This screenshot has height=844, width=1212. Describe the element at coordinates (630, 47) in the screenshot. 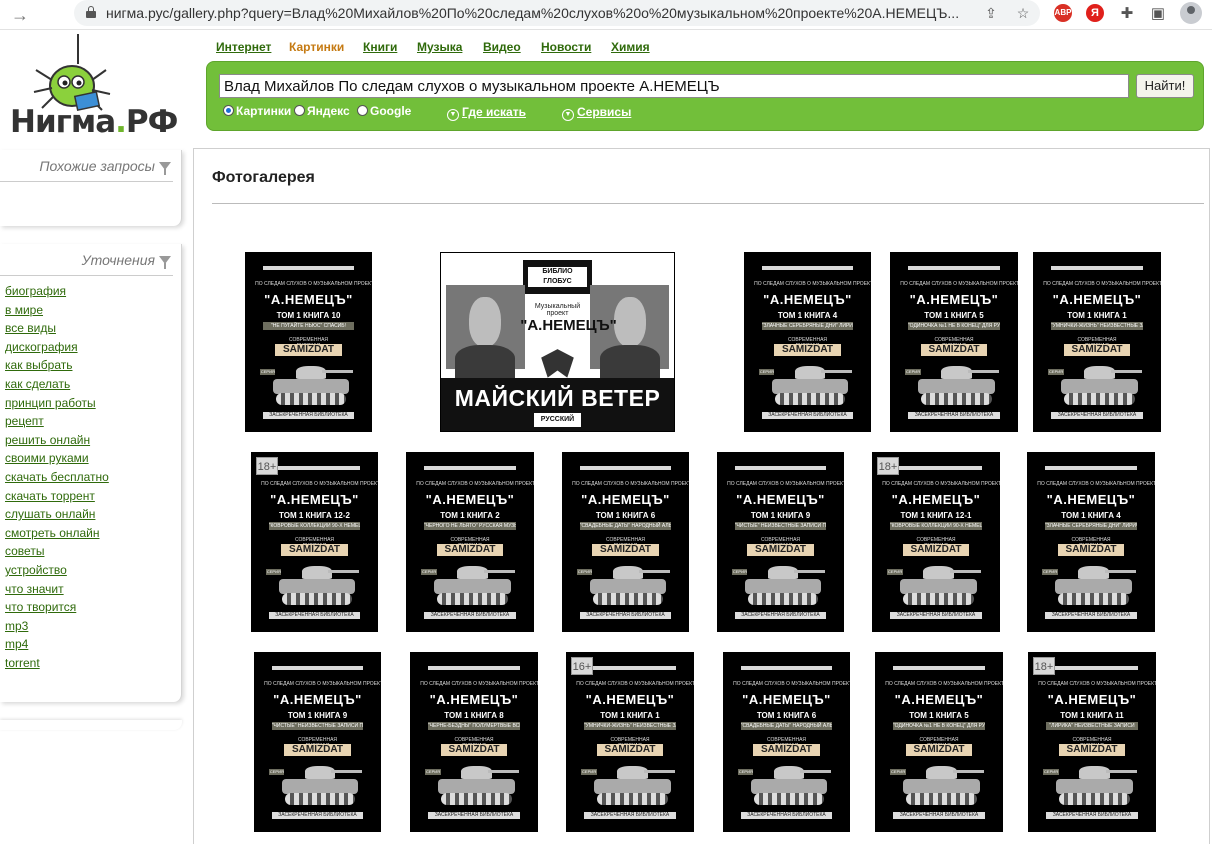

I see `nav-chemistry: Химия` at that location.